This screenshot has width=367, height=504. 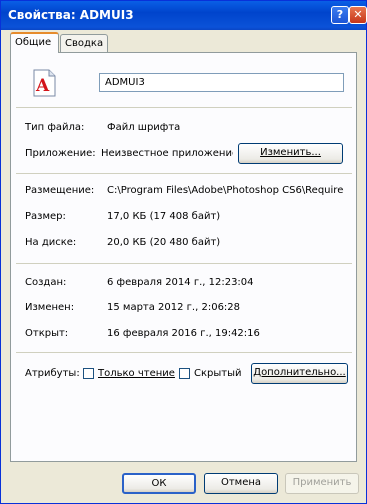 I want to click on title-bar: Свойства: ADMUI3 ? ✕, so click(x=184, y=15).